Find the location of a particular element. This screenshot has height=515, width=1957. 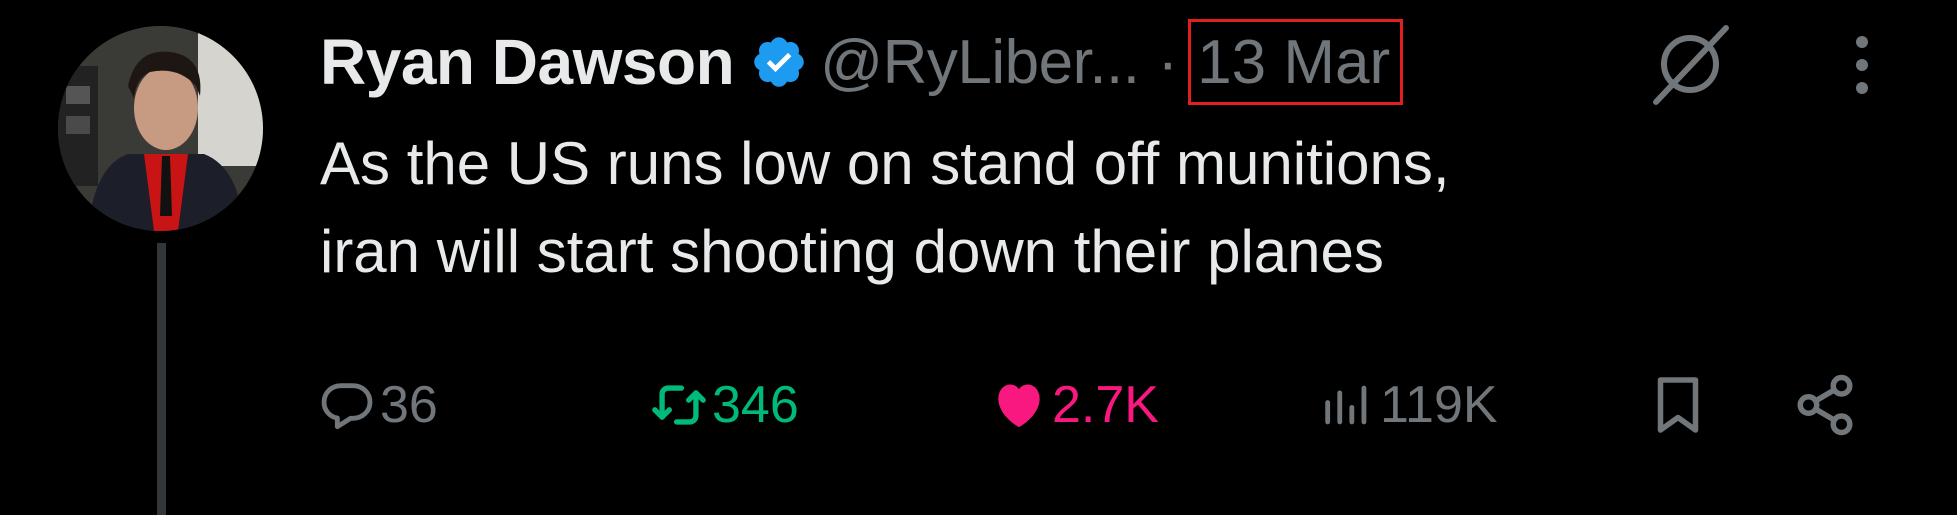

avatar-image is located at coordinates (160, 128).